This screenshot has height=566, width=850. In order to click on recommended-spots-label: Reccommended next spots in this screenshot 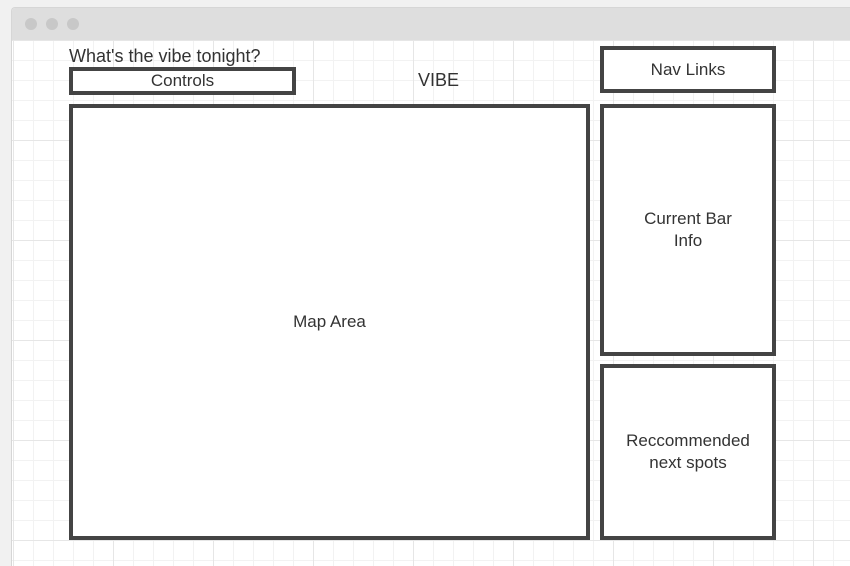, I will do `click(688, 451)`.